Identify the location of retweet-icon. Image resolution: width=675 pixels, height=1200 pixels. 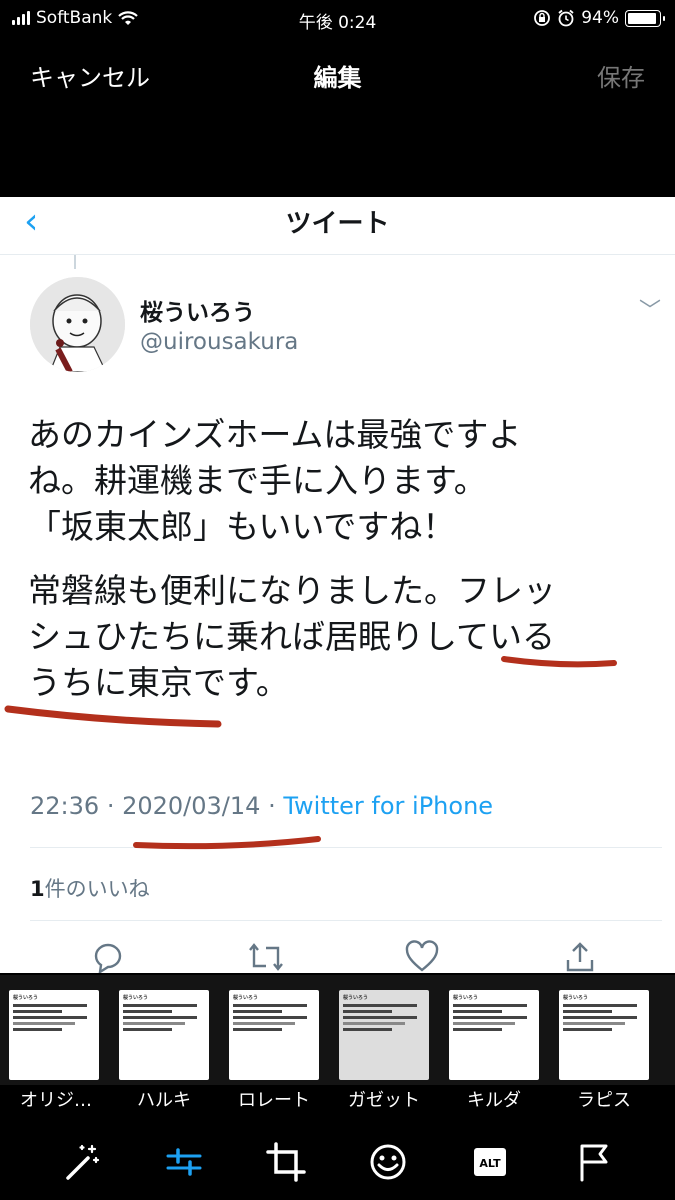
(266, 957).